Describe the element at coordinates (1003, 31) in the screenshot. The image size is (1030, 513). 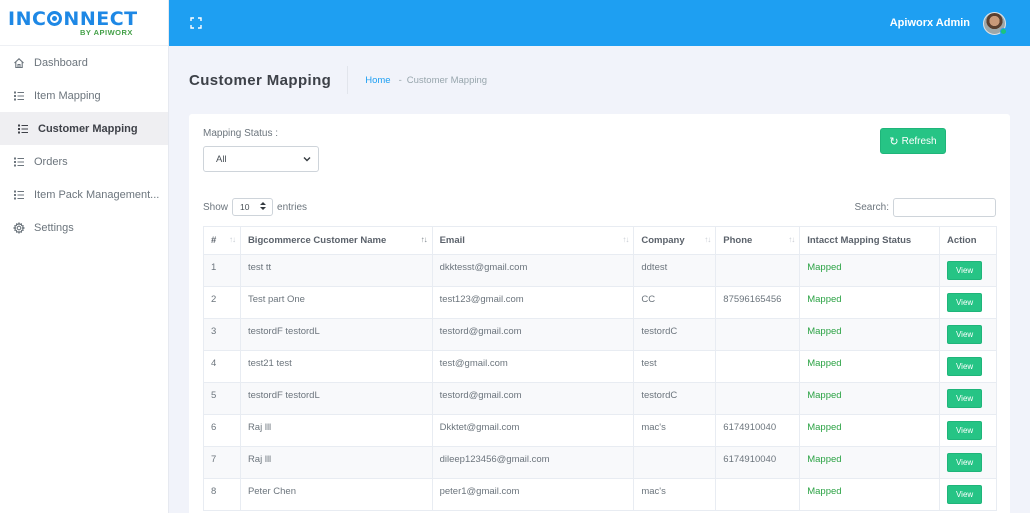
I see `online-status-dot` at that location.